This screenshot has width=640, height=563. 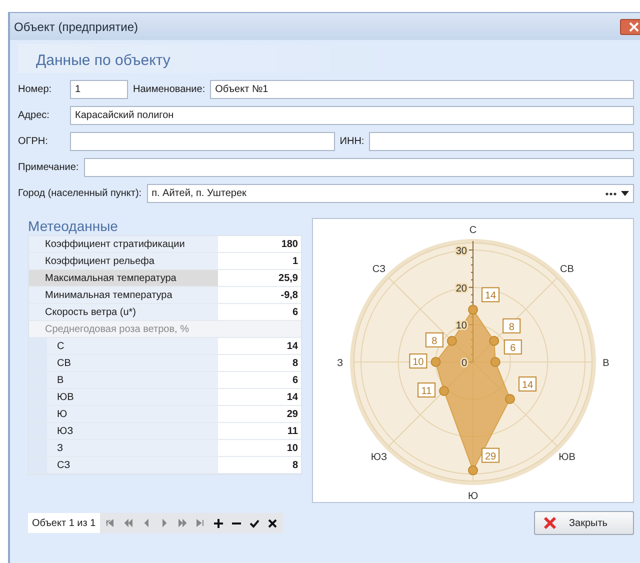 I want to click on close-dialog-button: Закрыть, so click(x=584, y=523).